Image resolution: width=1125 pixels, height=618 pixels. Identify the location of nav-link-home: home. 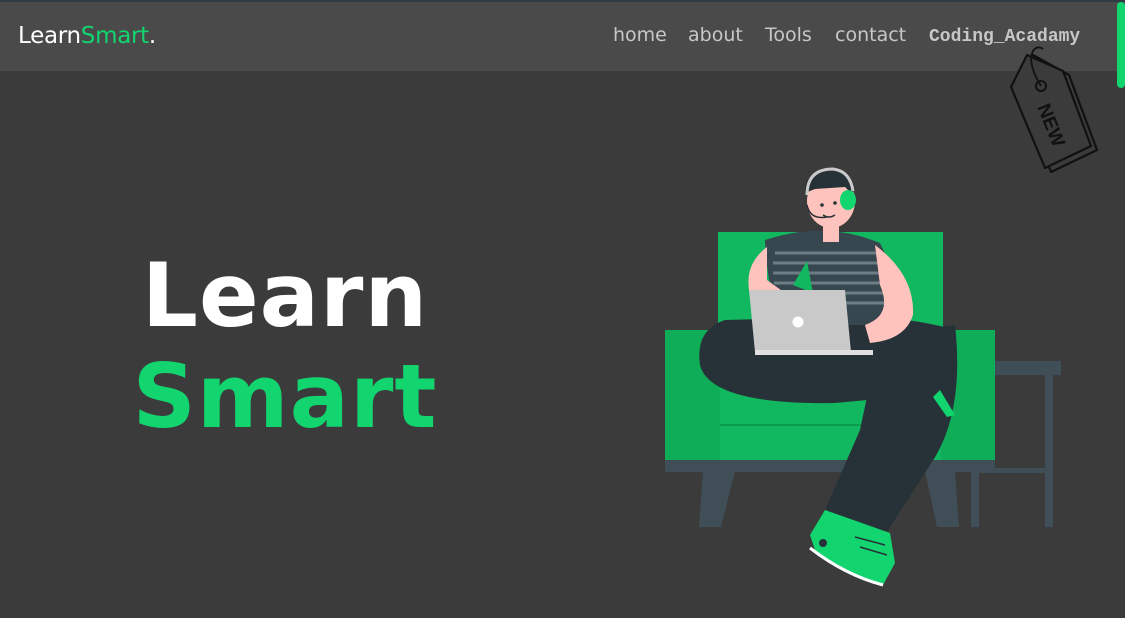
(640, 35).